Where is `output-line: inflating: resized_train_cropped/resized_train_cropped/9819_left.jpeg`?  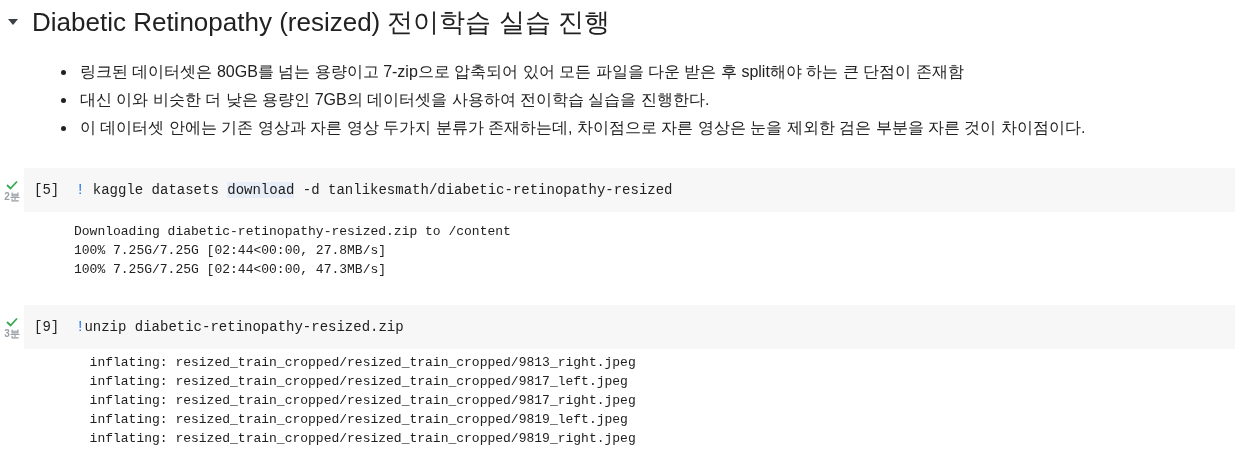 output-line: inflating: resized_train_cropped/resized_train_cropped/9819_left.jpeg is located at coordinates (358, 420).